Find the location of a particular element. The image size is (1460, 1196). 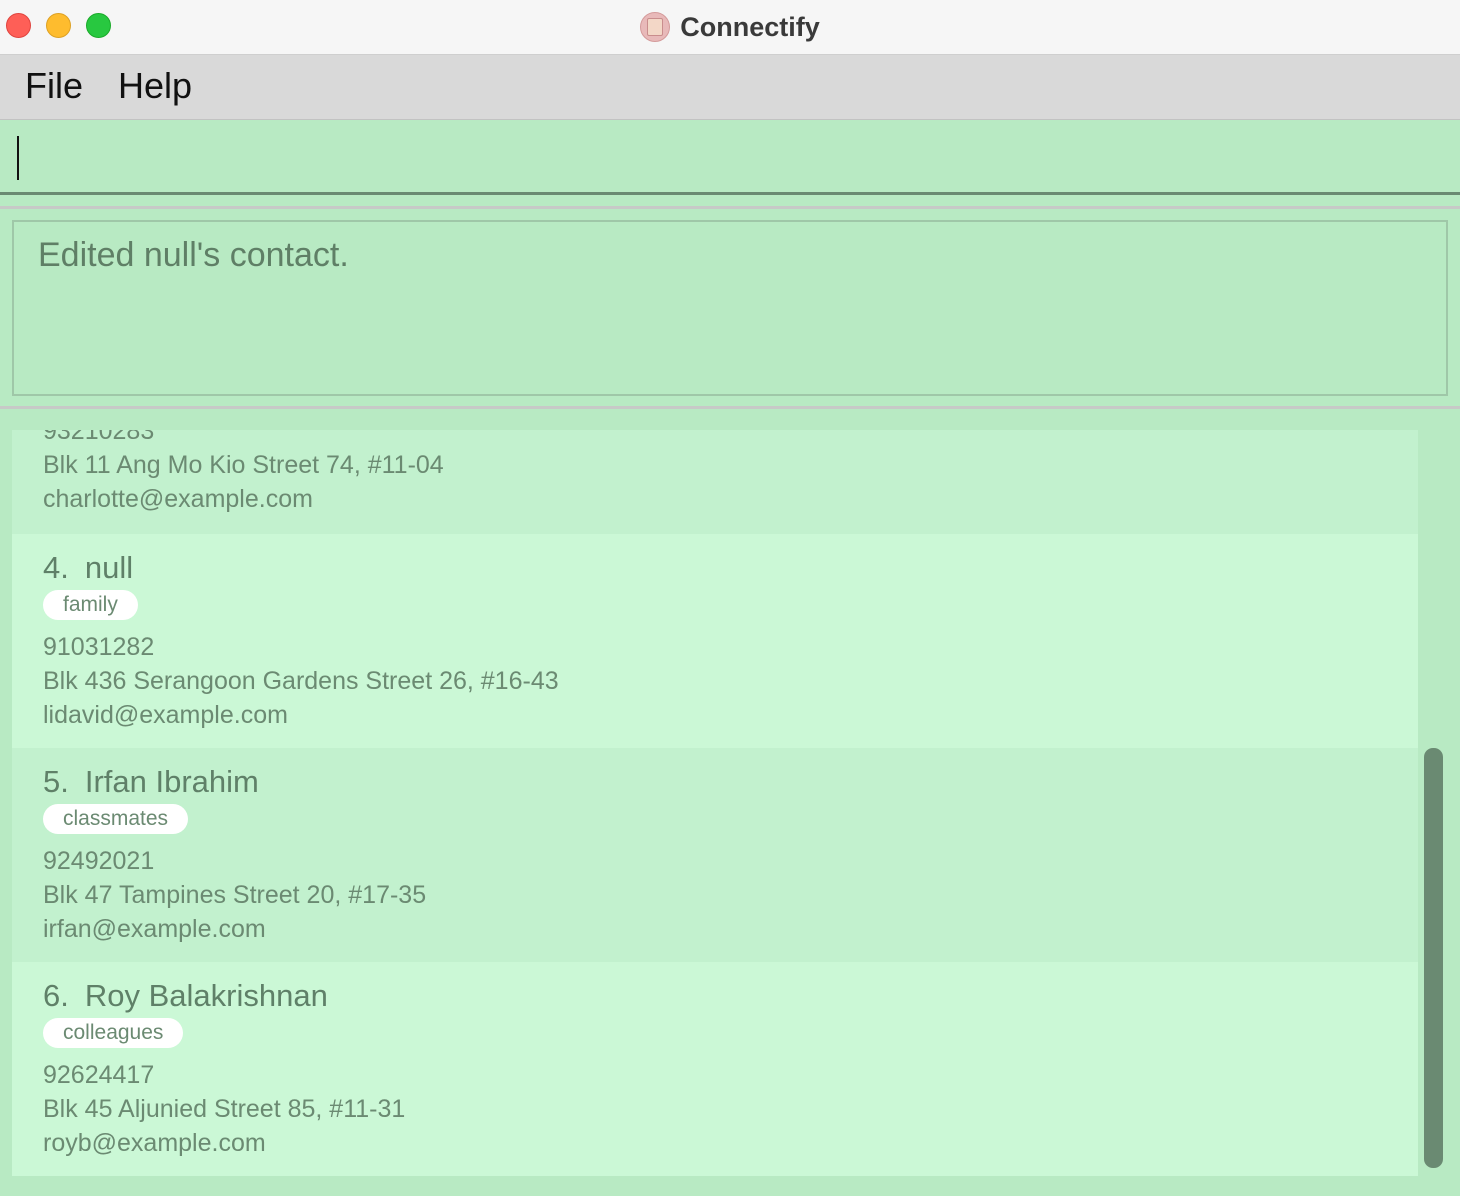

person-email: irfan@example.com is located at coordinates (154, 929).